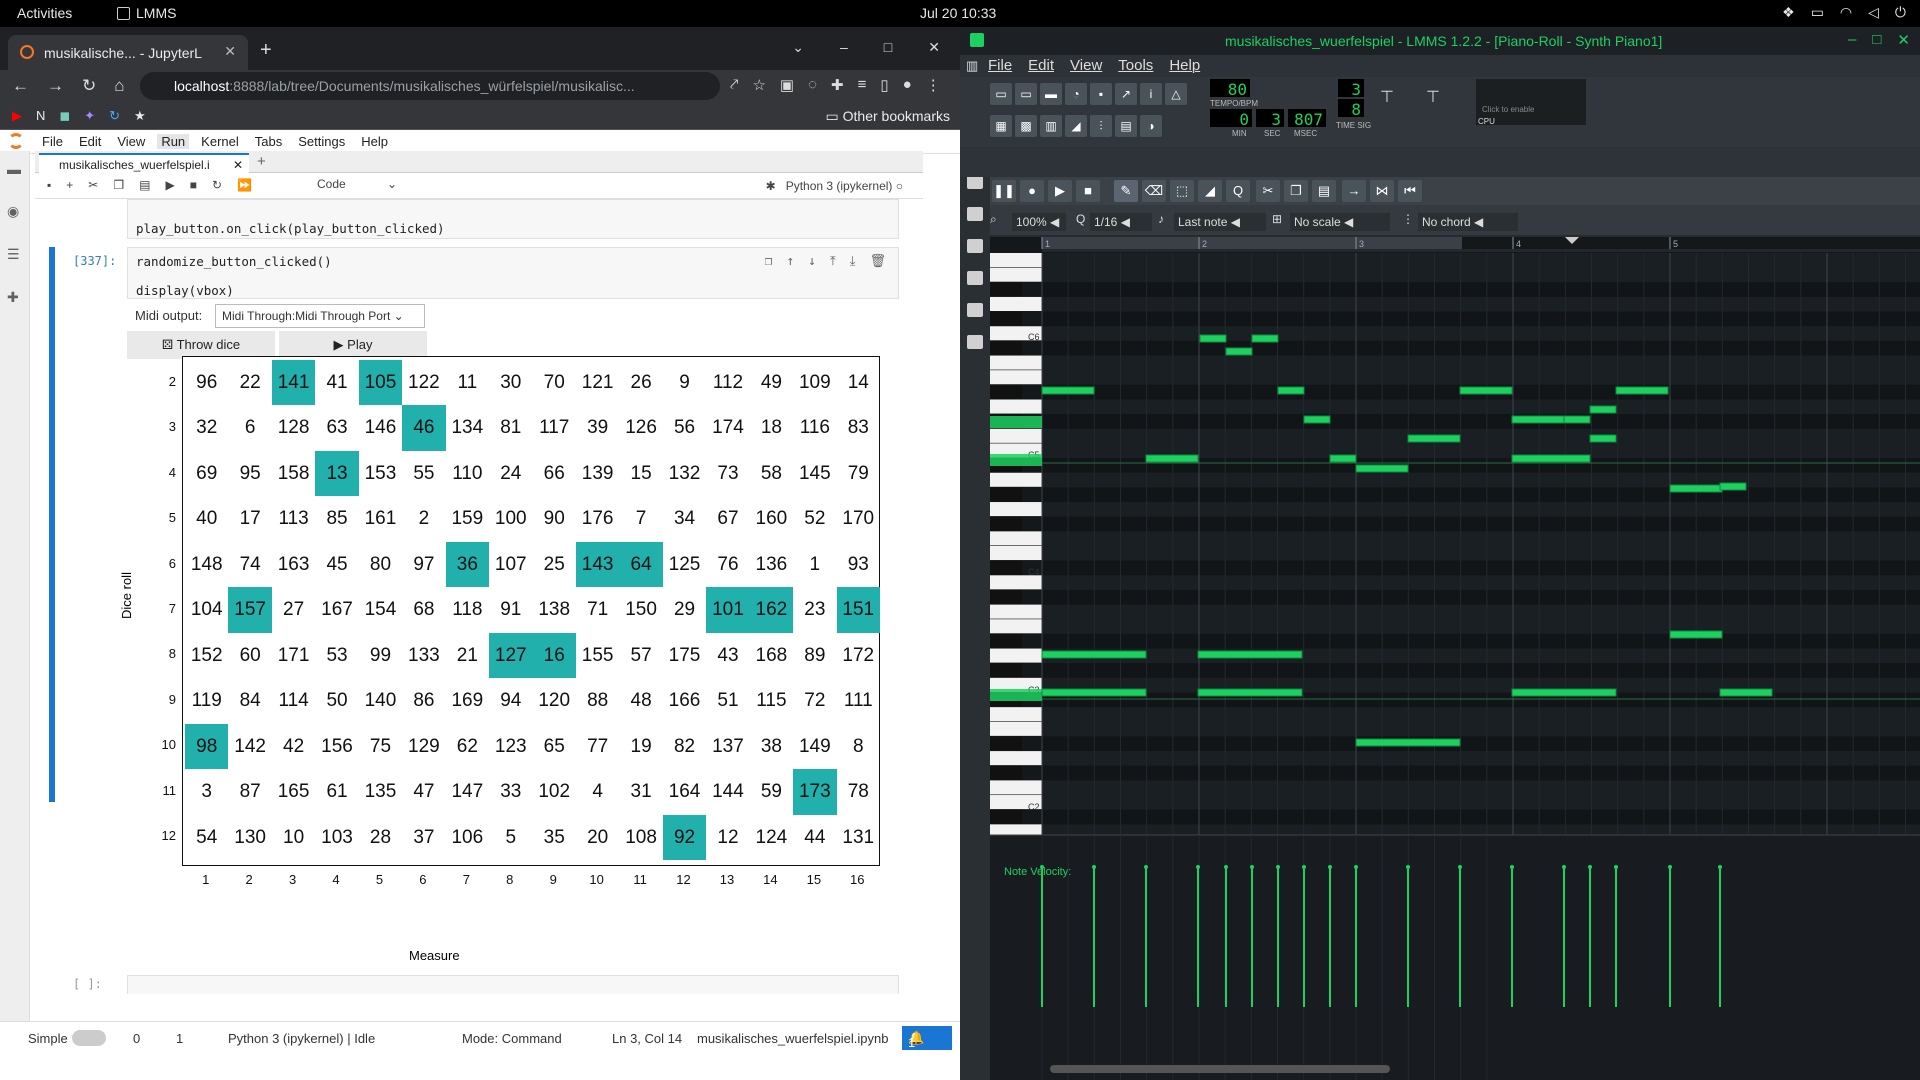  I want to click on record-while-playing-icon: ▶, so click(1060, 191).